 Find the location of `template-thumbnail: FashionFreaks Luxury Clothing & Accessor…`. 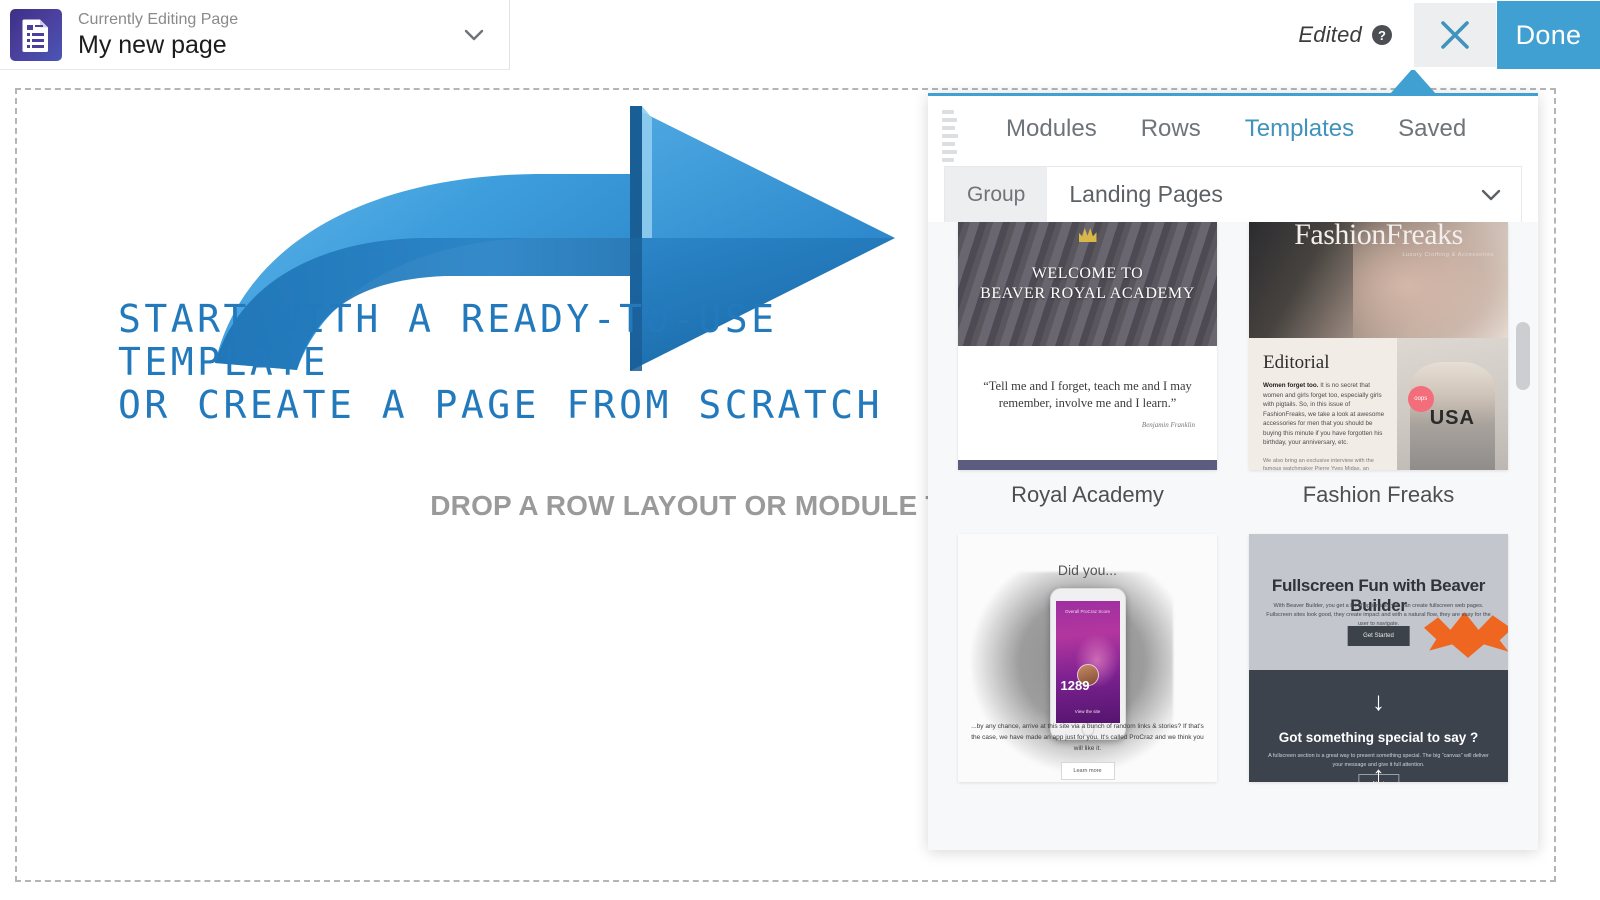

template-thumbnail: FashionFreaks Luxury Clothing & Accessor… is located at coordinates (1378, 346).